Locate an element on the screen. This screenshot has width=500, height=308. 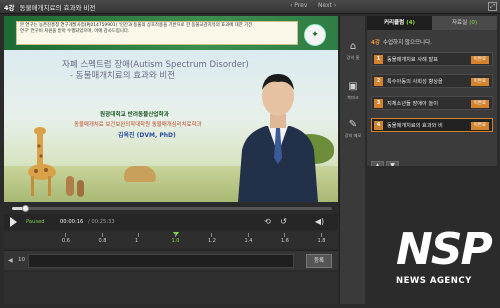
top-bar: 4강 동물매개치료의 효과와 비전 ‹ Prev Next › ⤢ is located at coordinates (250, 7).